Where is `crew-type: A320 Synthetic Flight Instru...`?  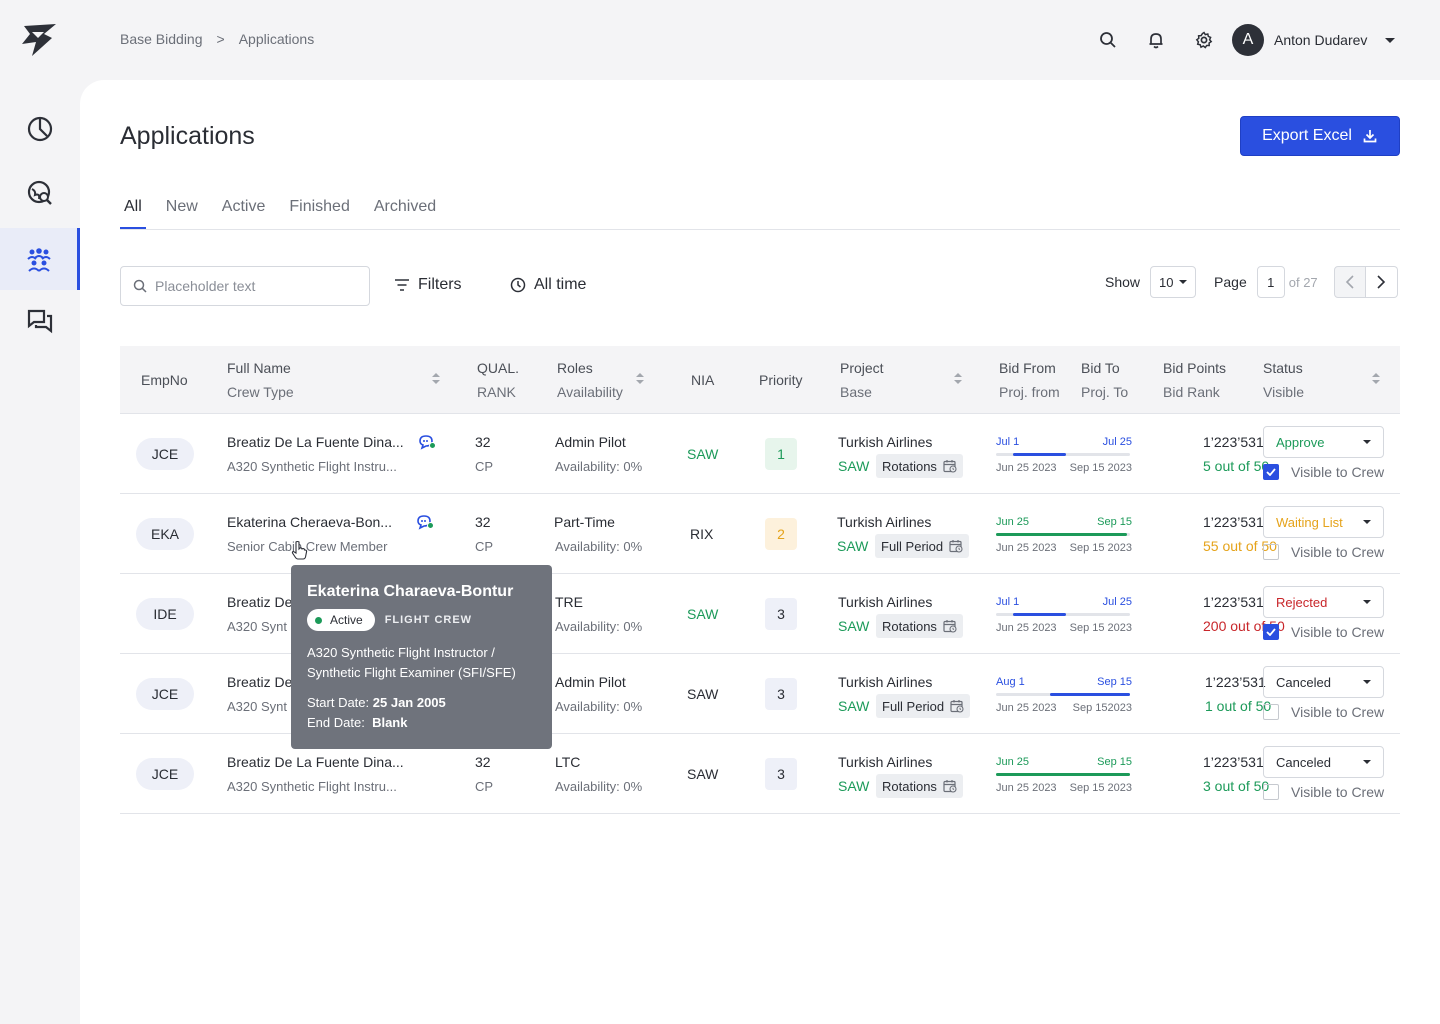
crew-type: A320 Synthetic Flight Instru... is located at coordinates (312, 466).